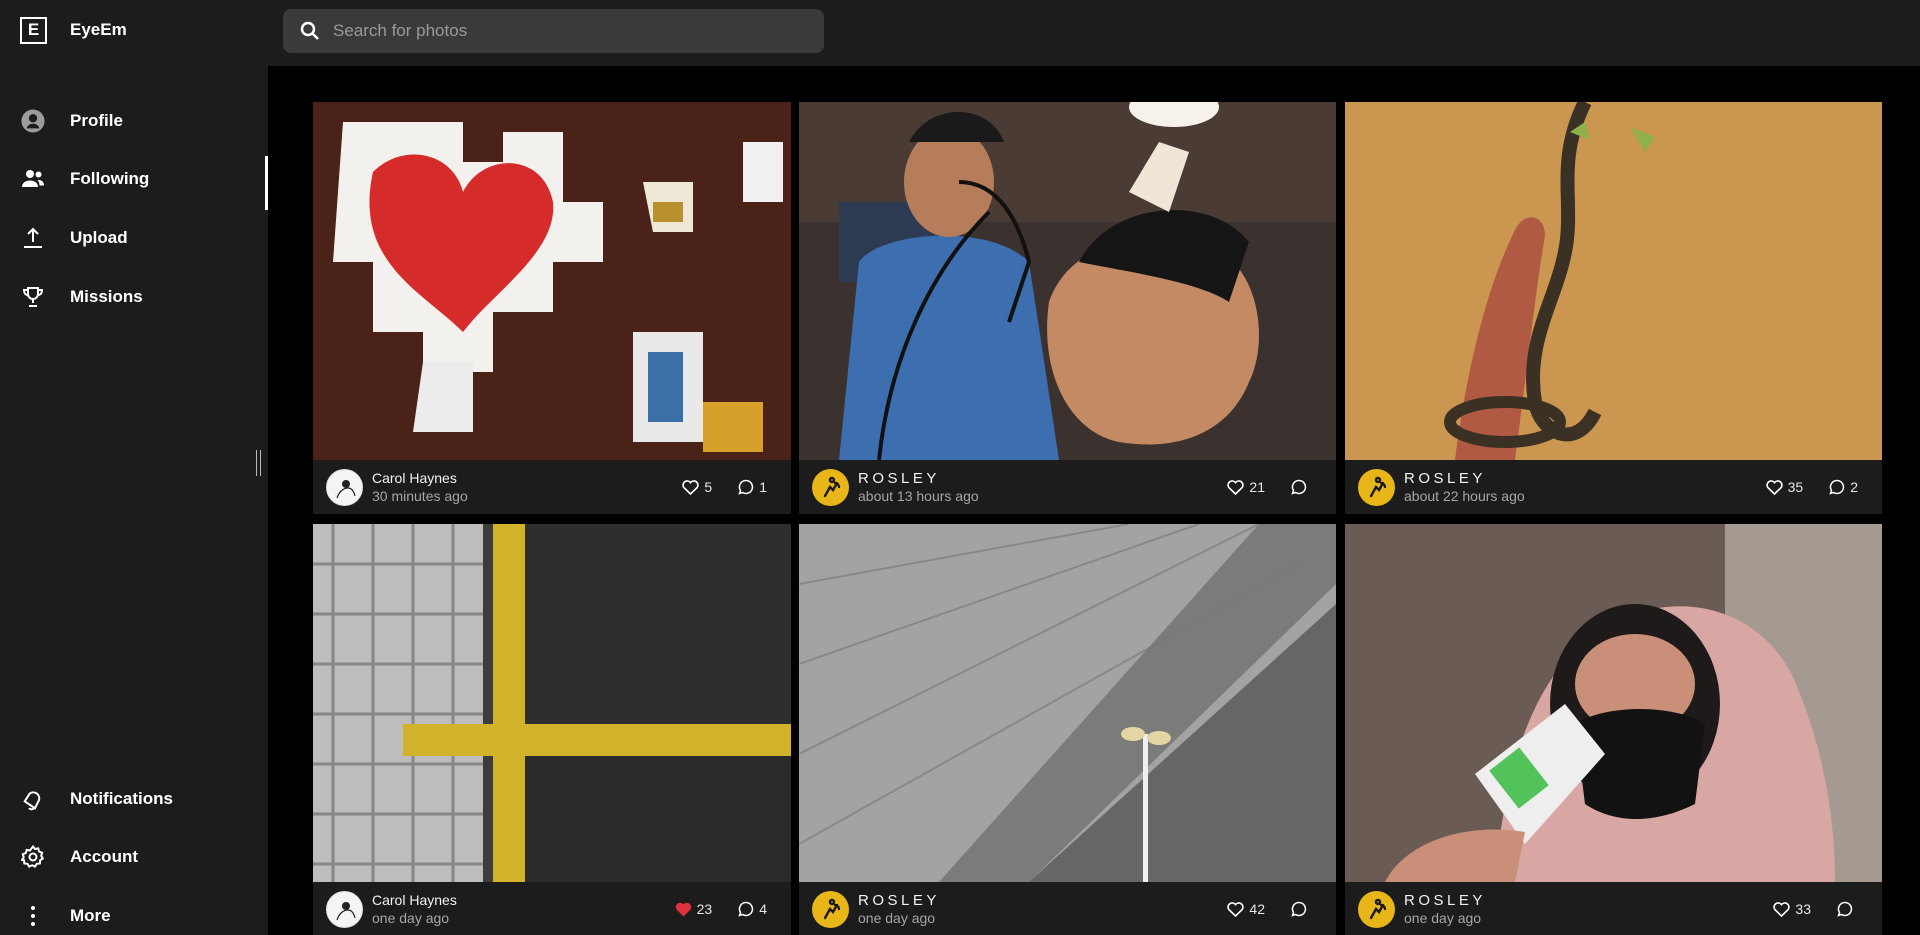 This screenshot has height=935, width=1920. Describe the element at coordinates (121, 798) in the screenshot. I see `sidebar-item-label: Notifications` at that location.